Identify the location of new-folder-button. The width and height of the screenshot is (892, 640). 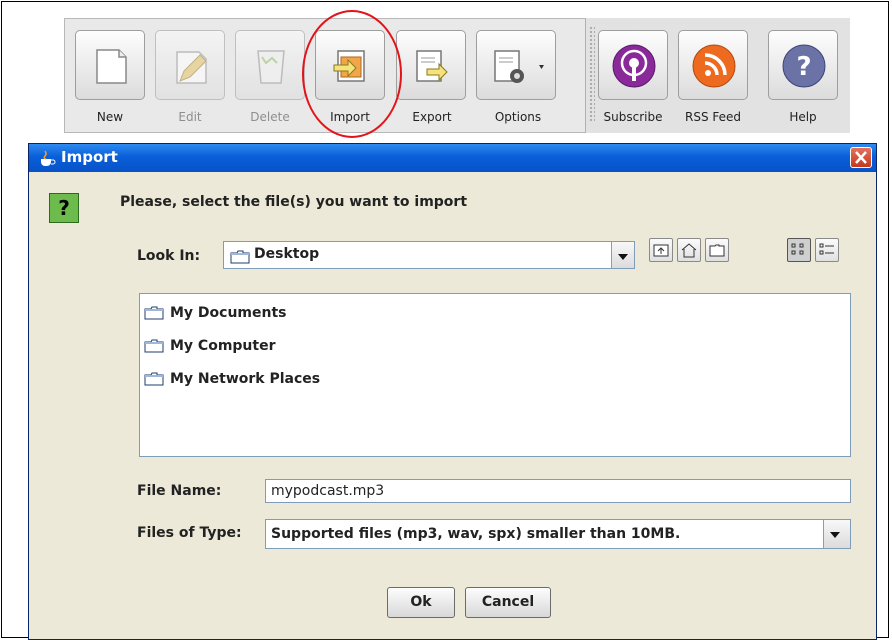
(717, 250).